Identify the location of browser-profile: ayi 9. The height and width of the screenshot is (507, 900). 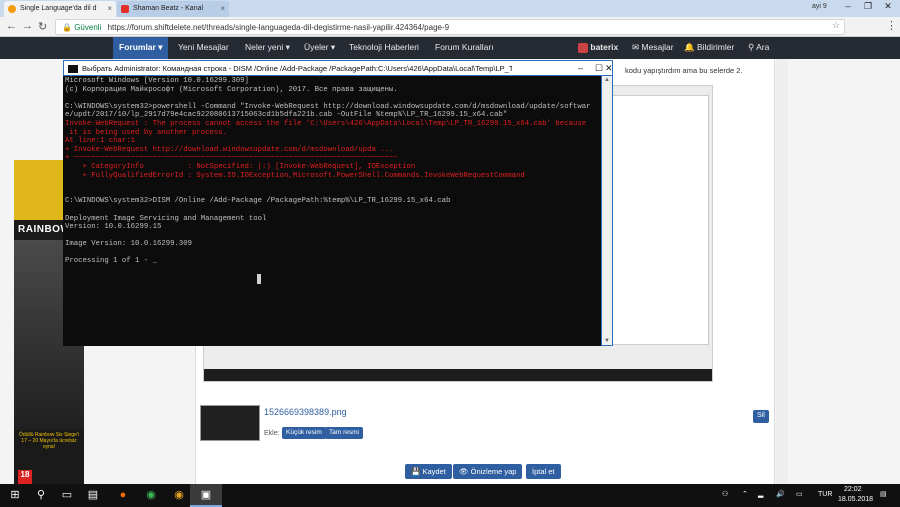
(819, 6).